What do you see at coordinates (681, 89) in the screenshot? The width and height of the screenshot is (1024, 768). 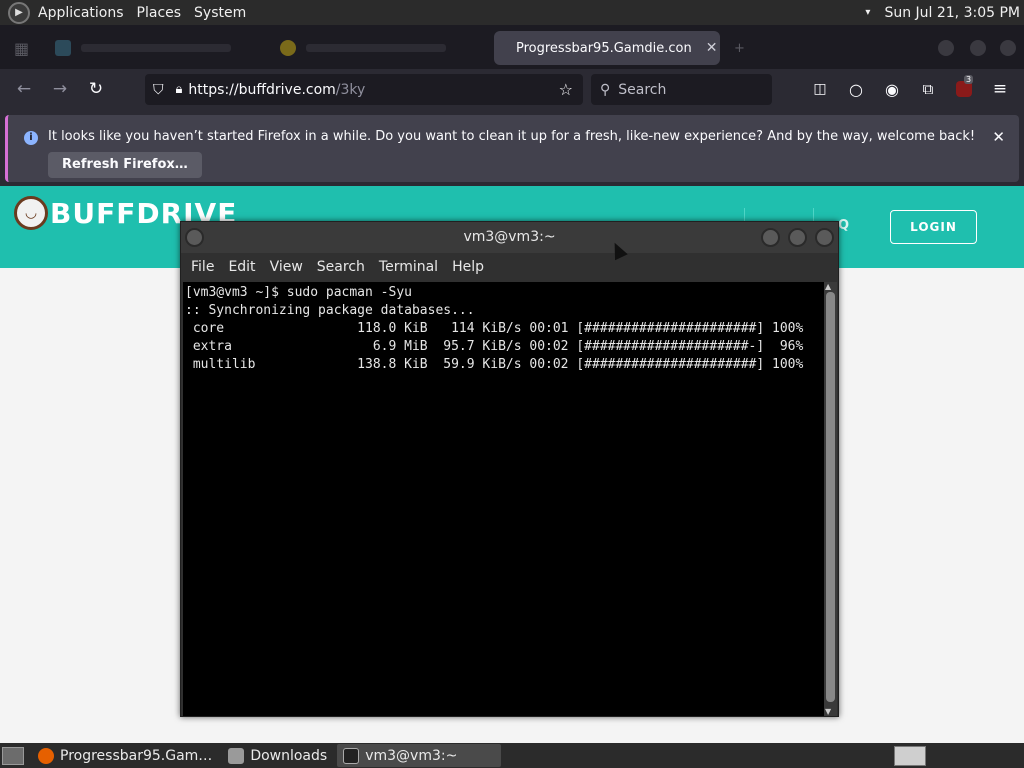 I see `search-bar: ⚲ Search` at bounding box center [681, 89].